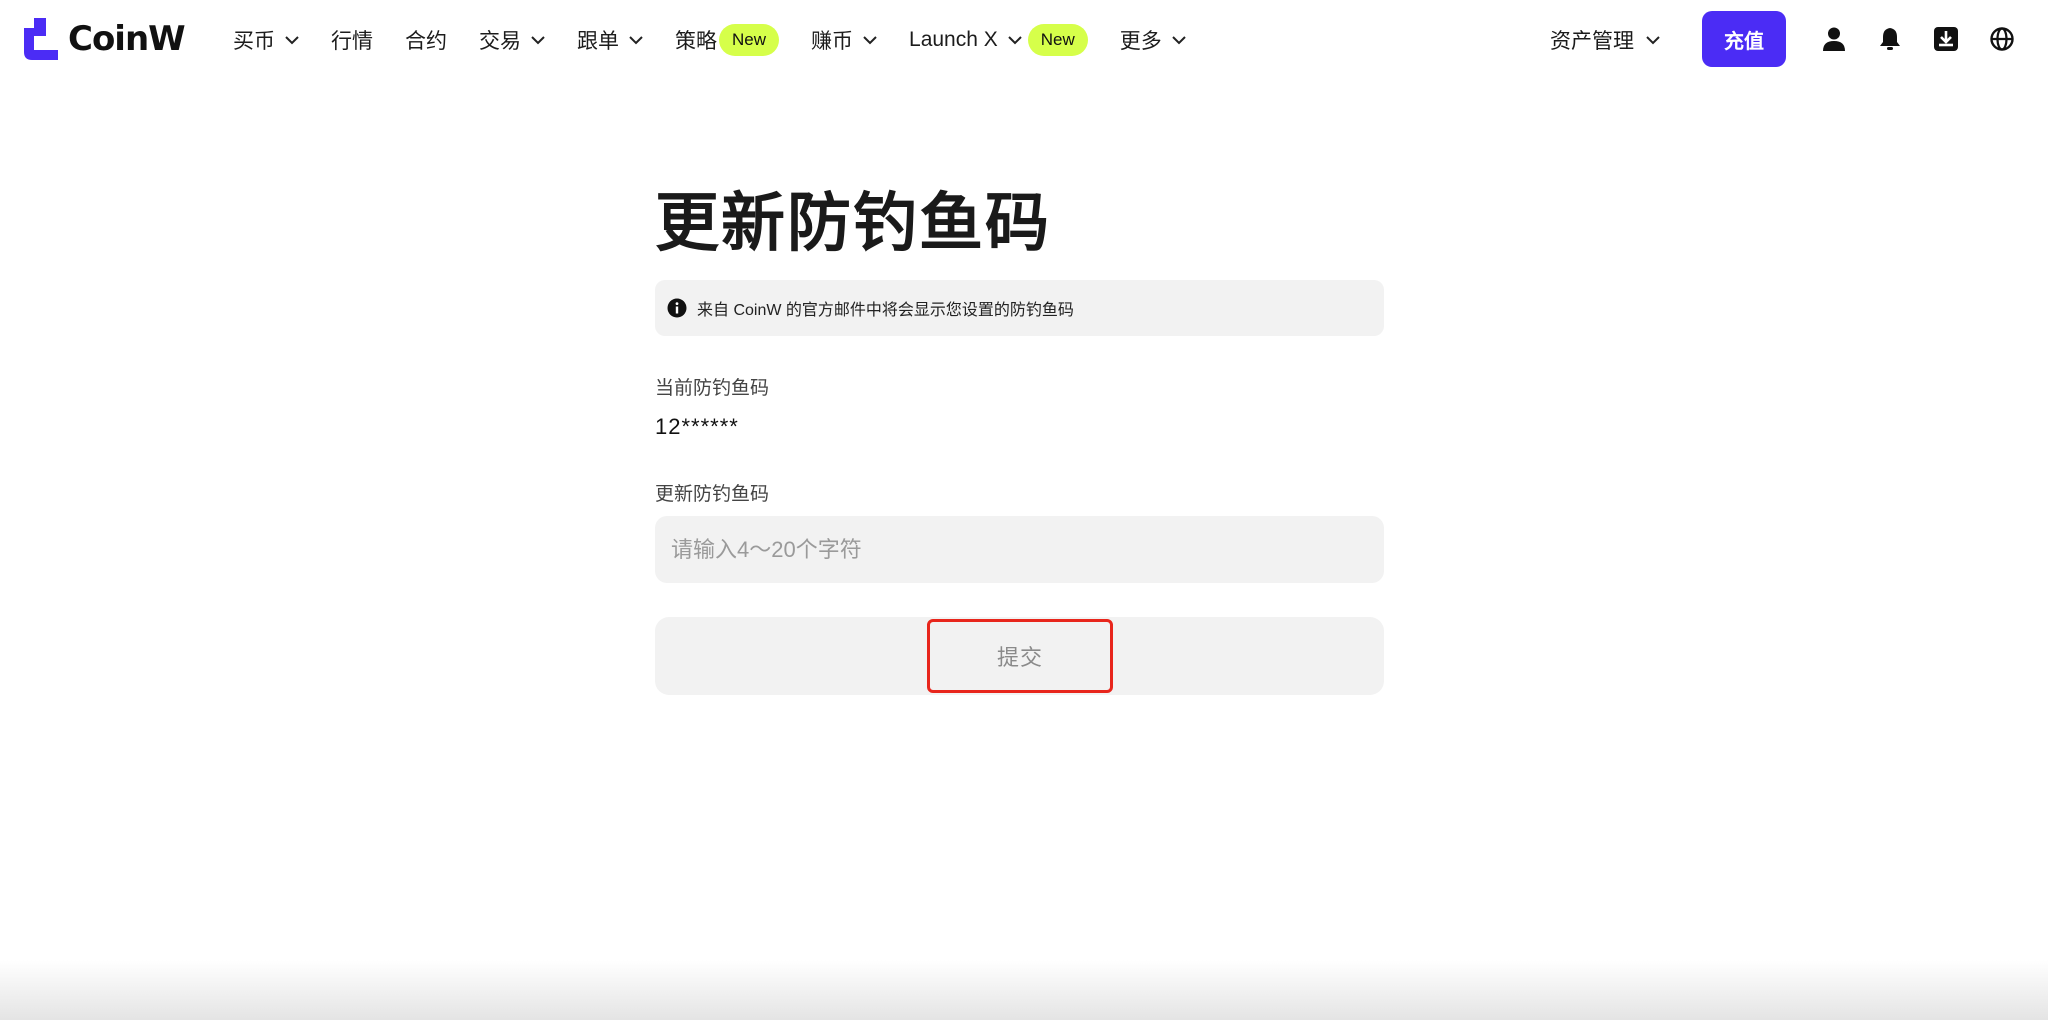  Describe the element at coordinates (696, 41) in the screenshot. I see `nav-strategy-label: 策略` at that location.